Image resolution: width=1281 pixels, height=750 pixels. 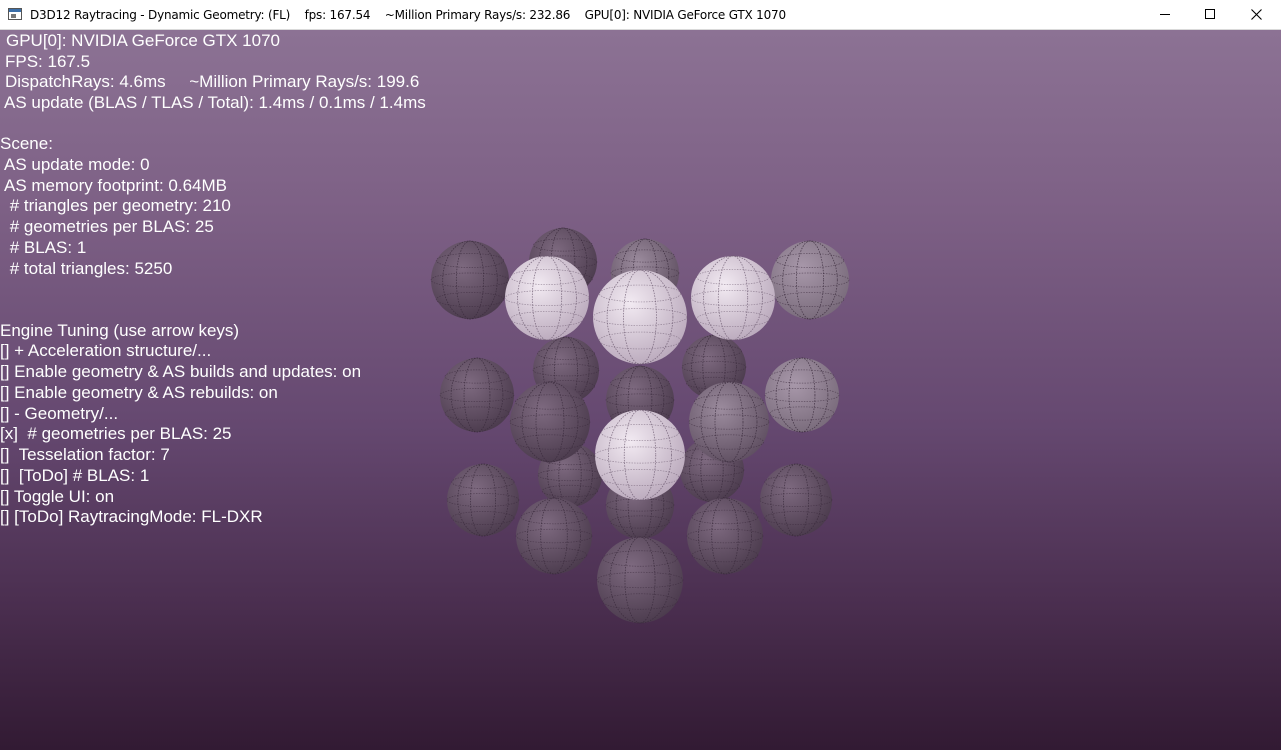 I want to click on scene-header: Scene:, so click(x=26, y=143).